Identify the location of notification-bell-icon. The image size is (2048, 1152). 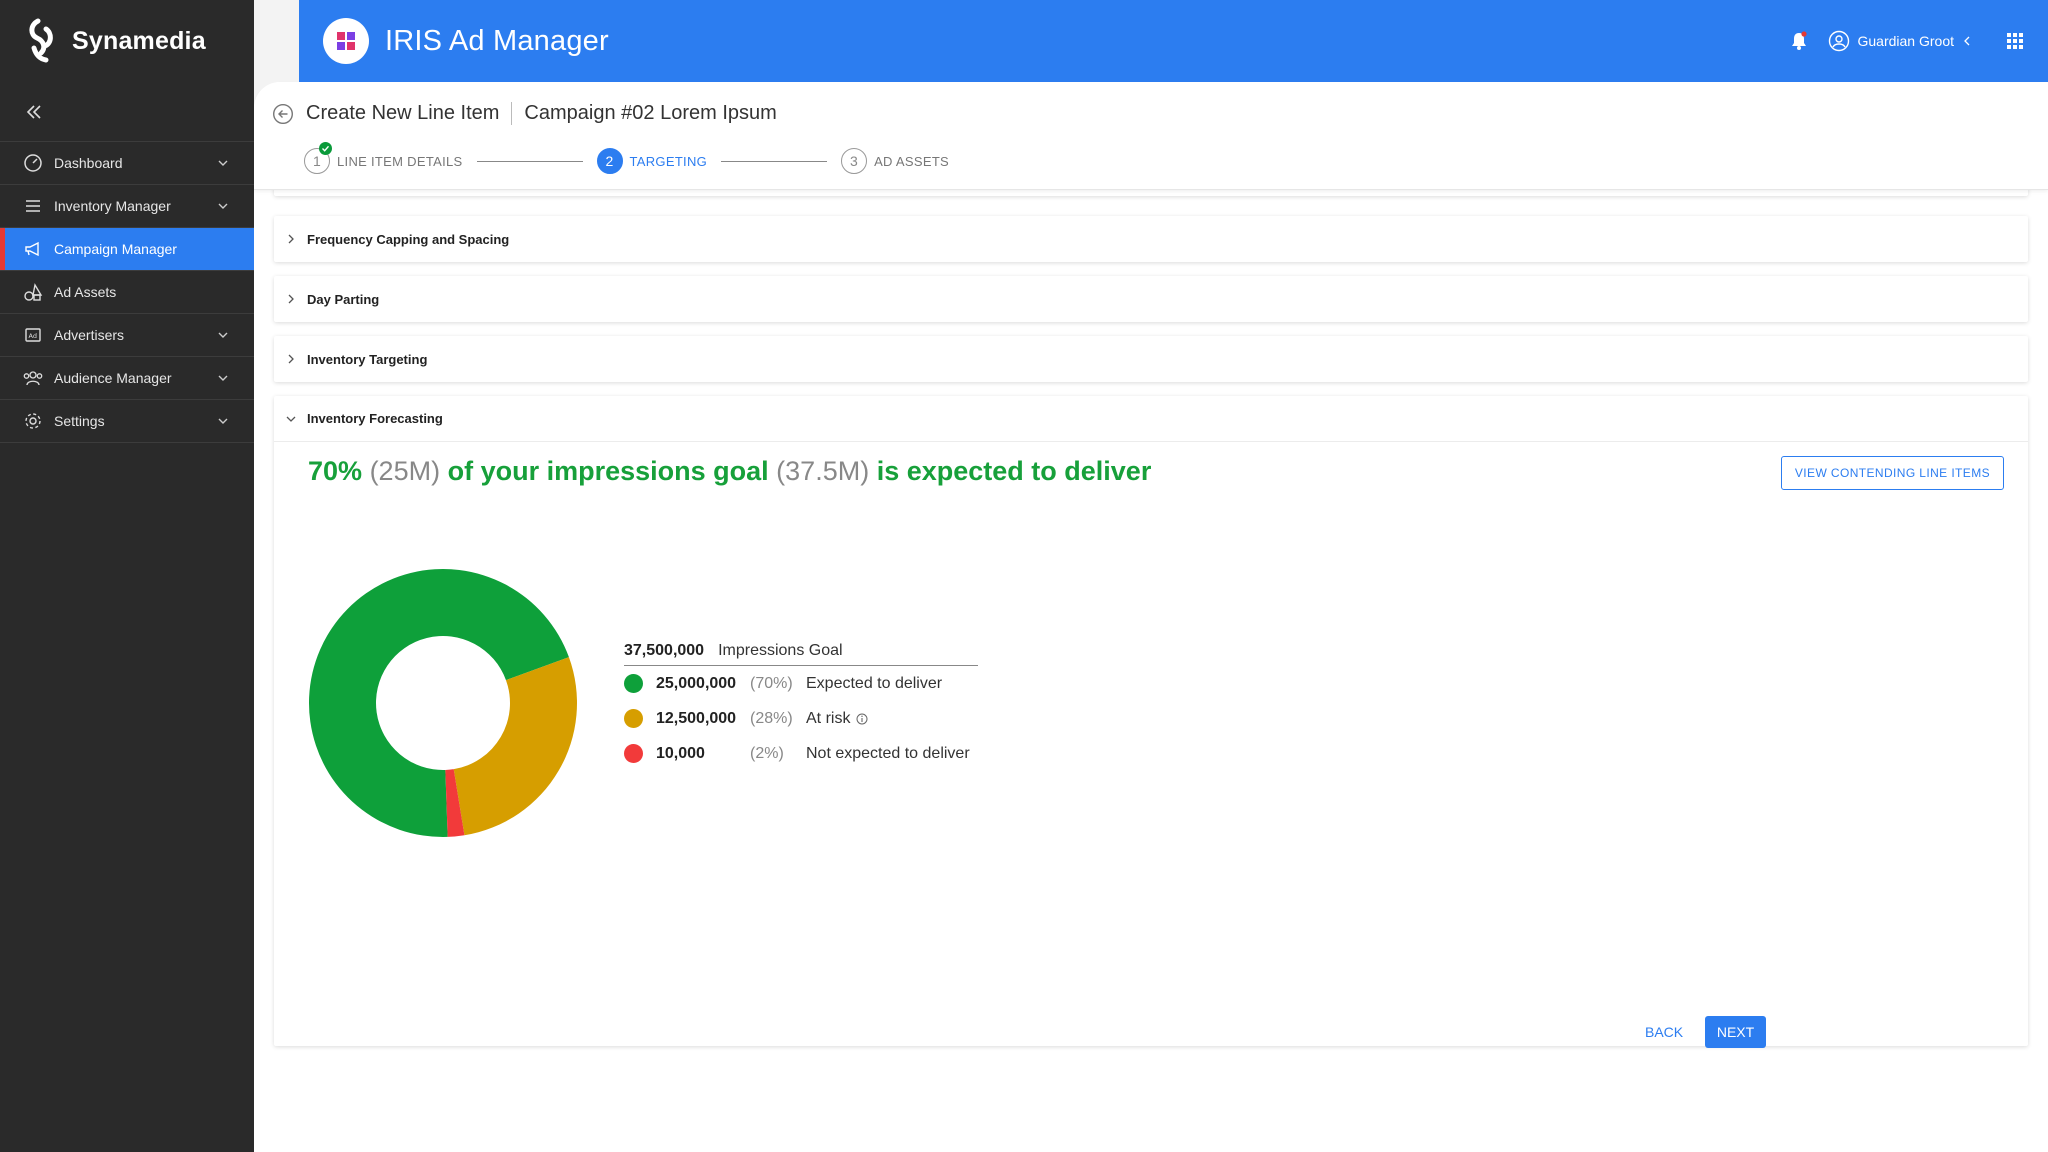
(1799, 41).